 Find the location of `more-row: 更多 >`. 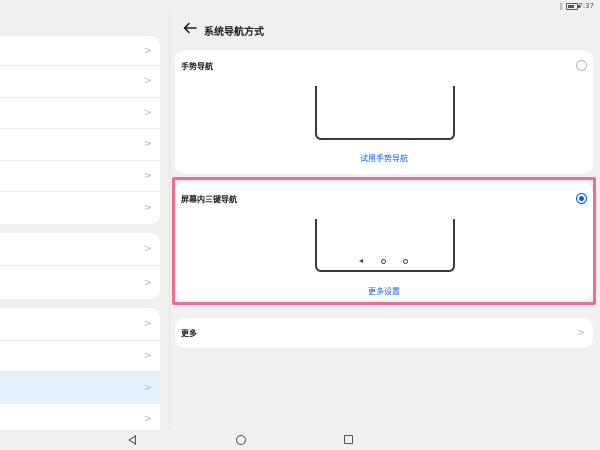

more-row: 更多 > is located at coordinates (384, 333).